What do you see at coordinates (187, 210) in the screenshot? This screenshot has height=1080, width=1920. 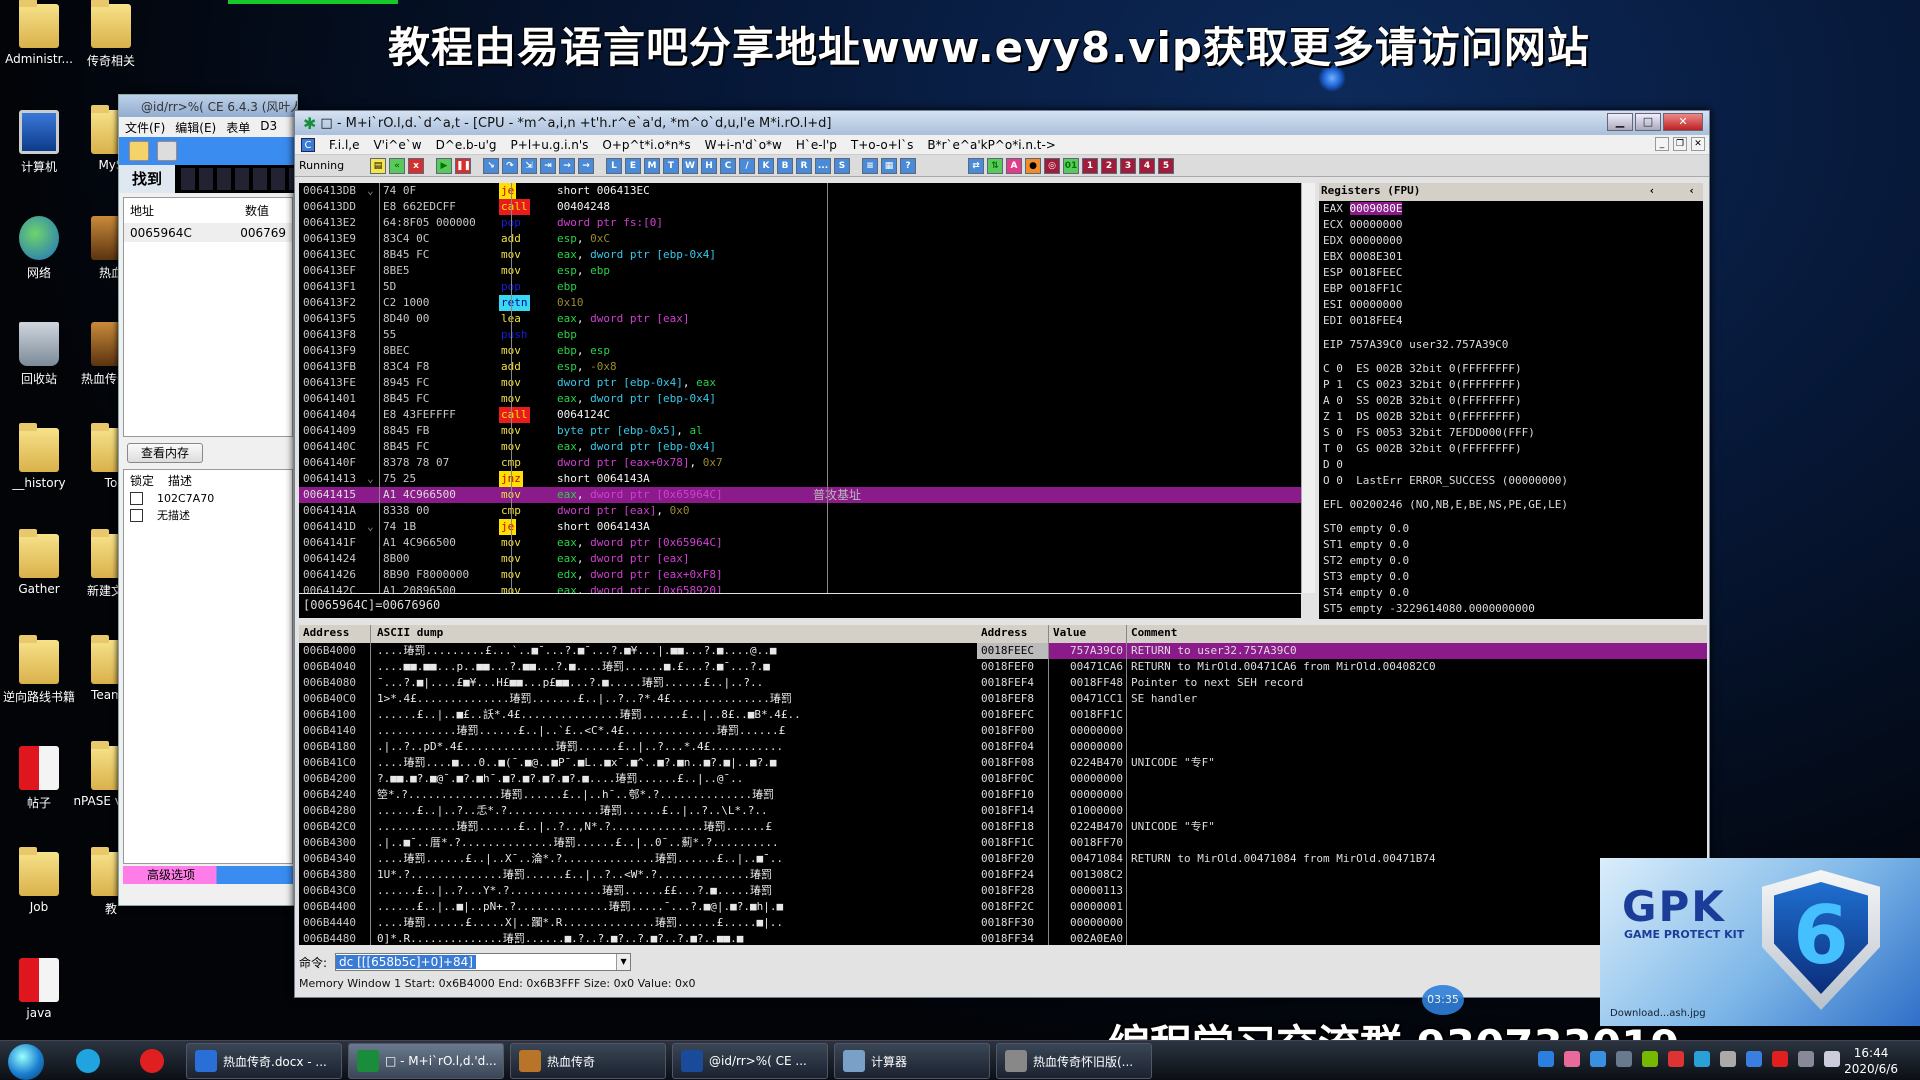 I see `col-address: 地址` at bounding box center [187, 210].